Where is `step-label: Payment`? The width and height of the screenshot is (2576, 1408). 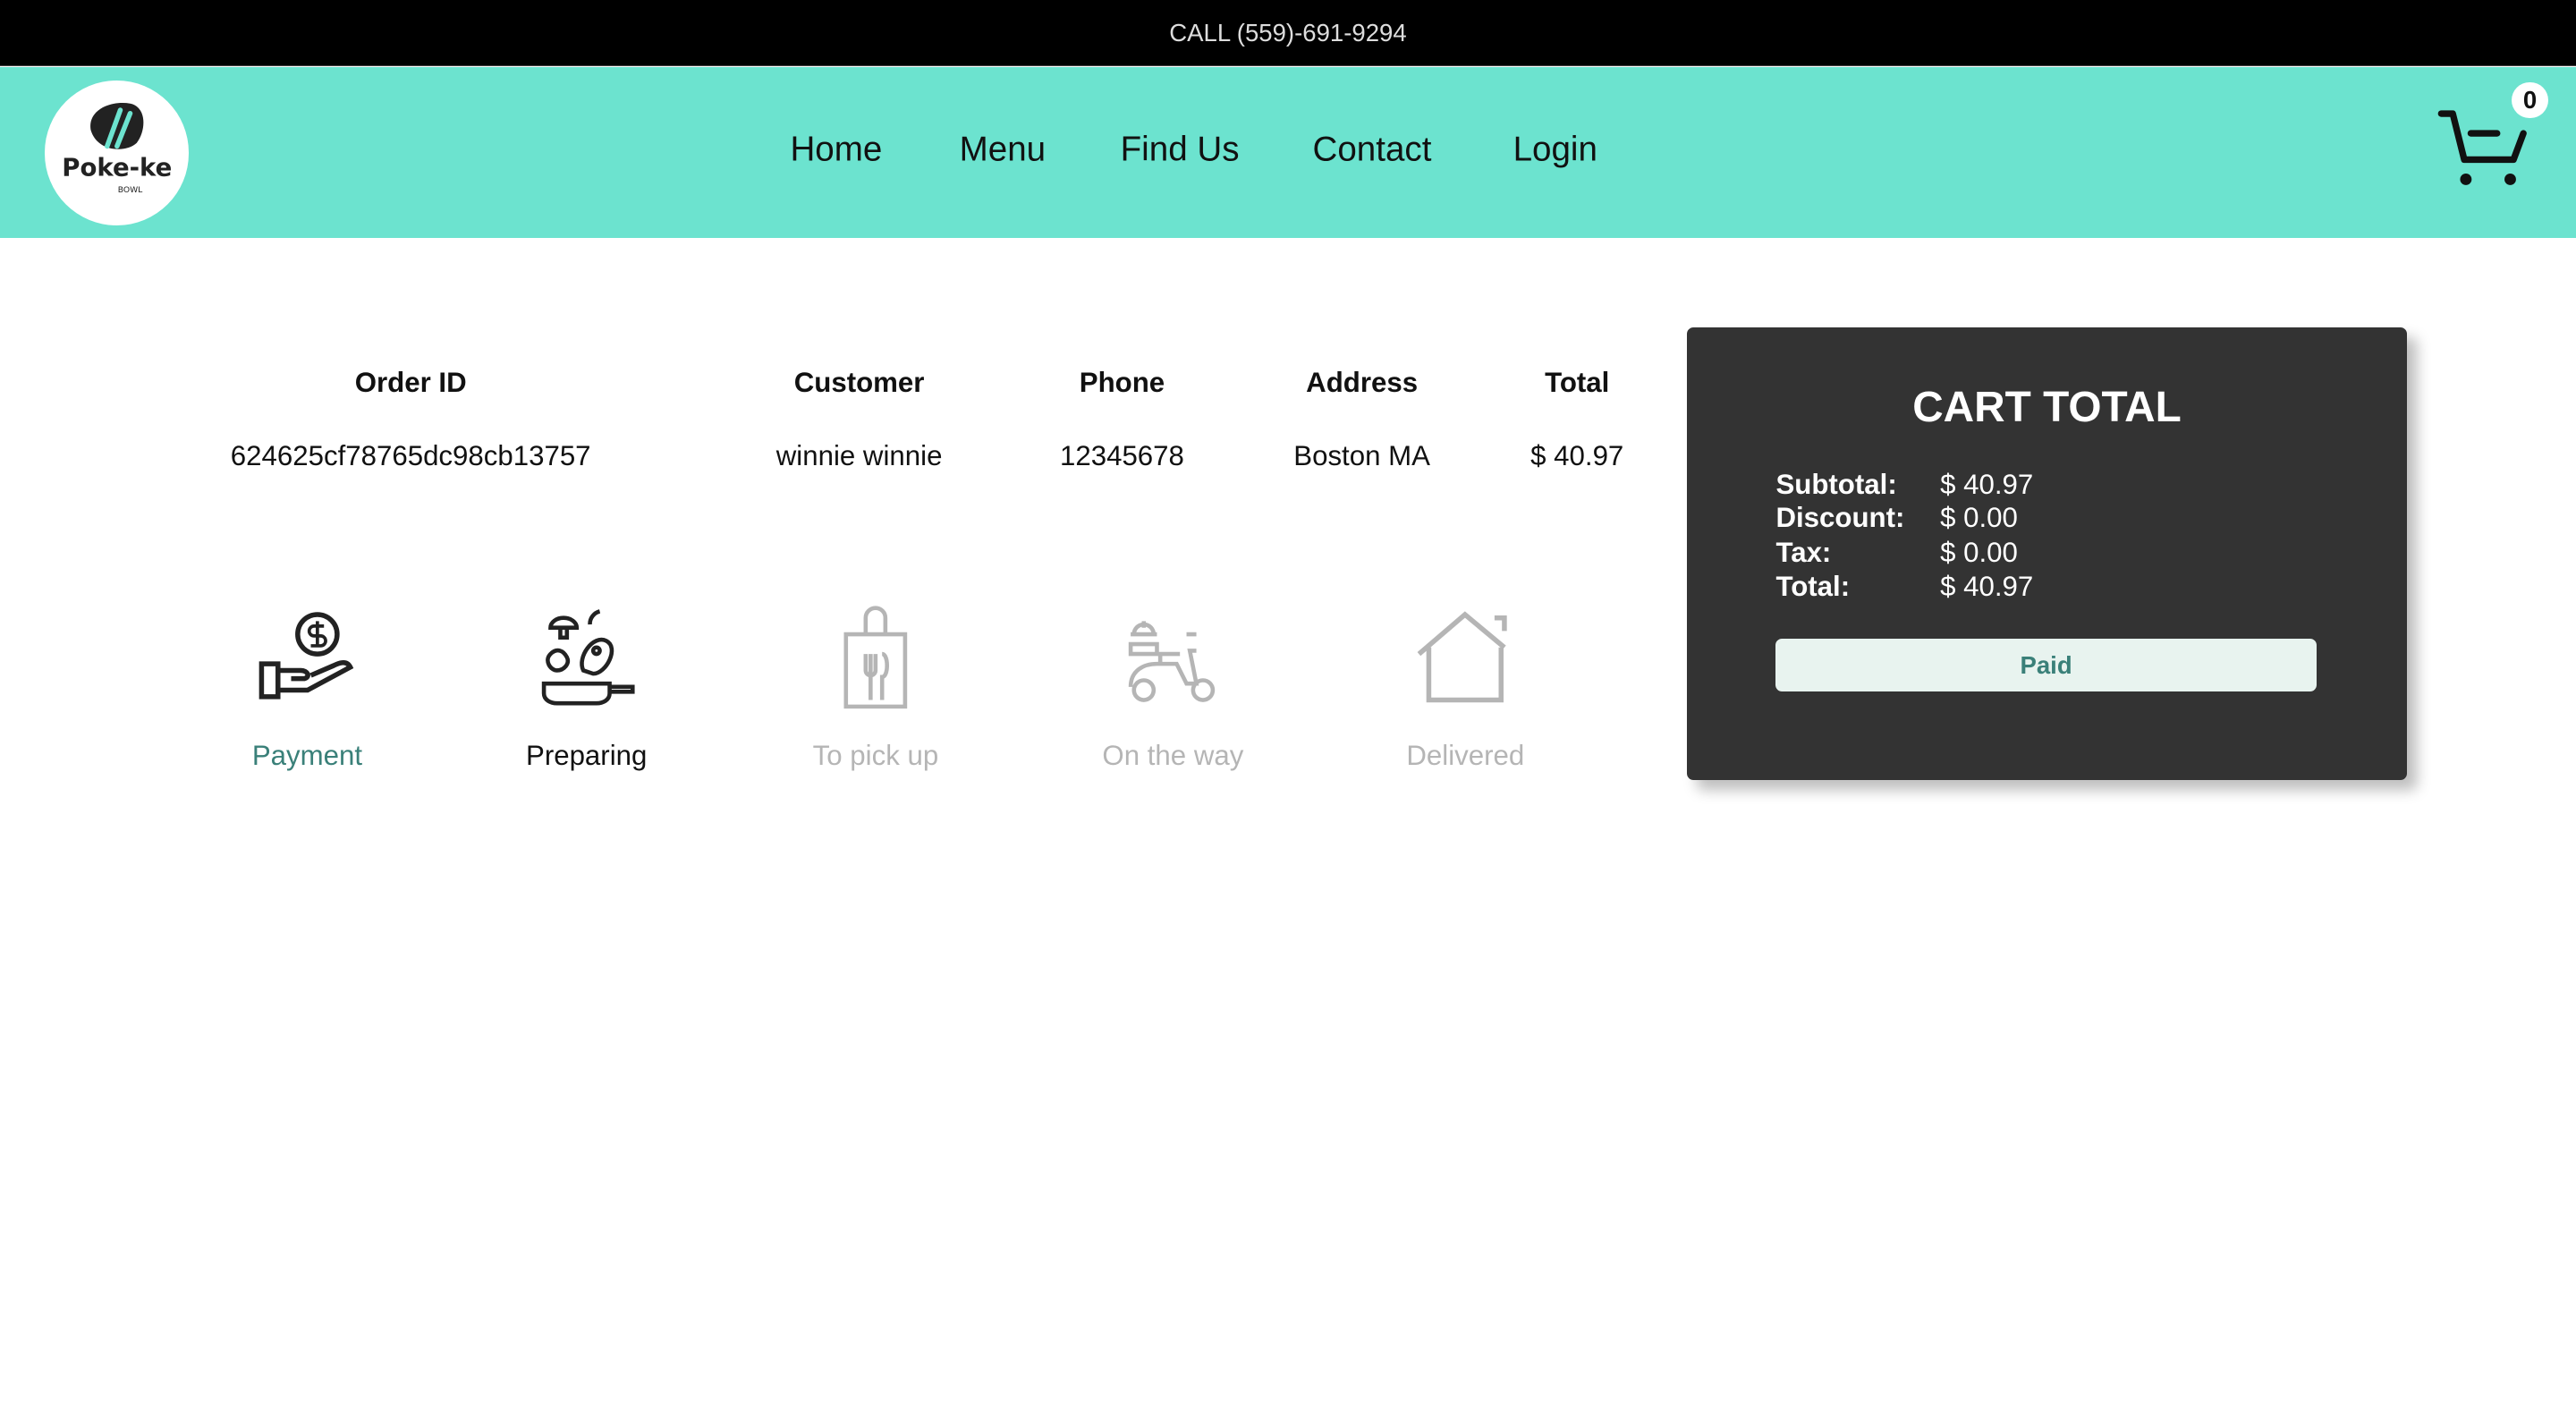
step-label: Payment is located at coordinates (307, 756).